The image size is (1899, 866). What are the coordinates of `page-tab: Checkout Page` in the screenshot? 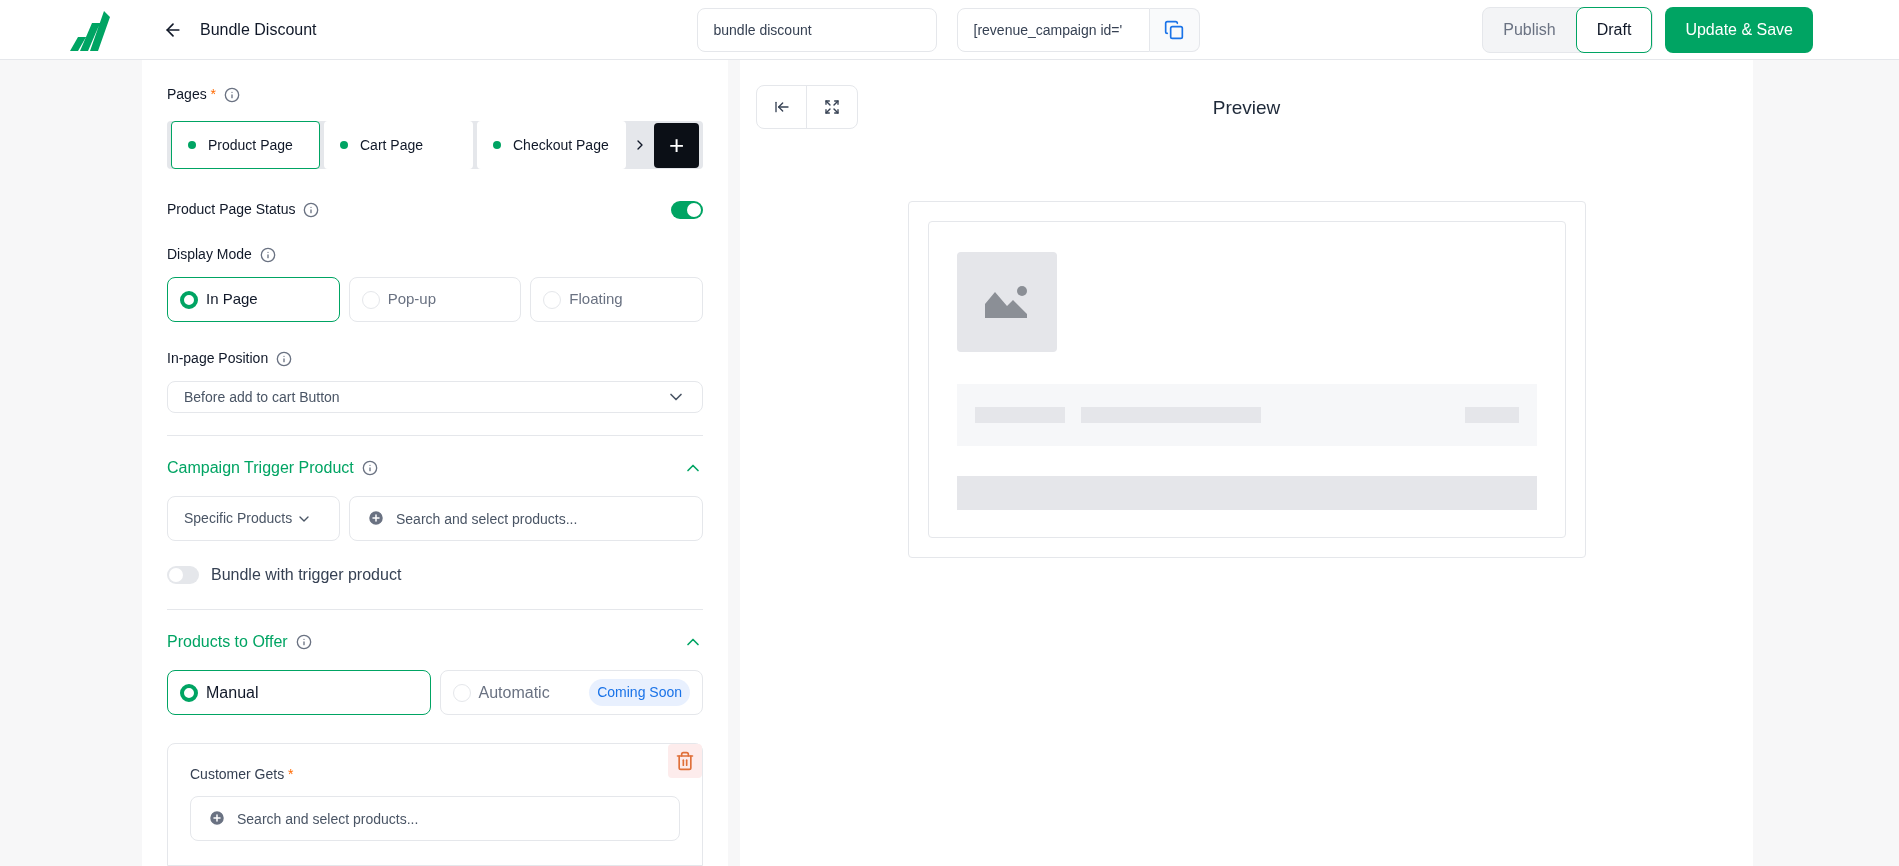 It's located at (551, 145).